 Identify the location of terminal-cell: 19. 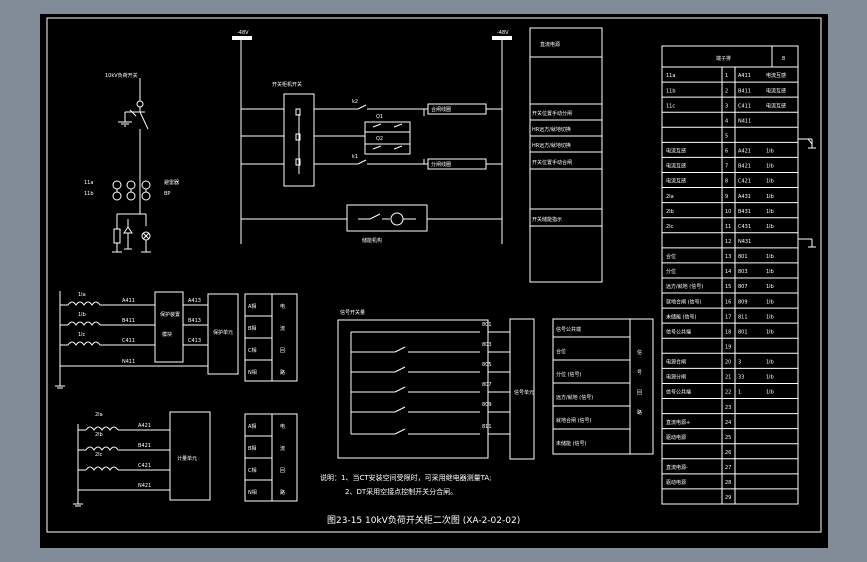
(728, 347).